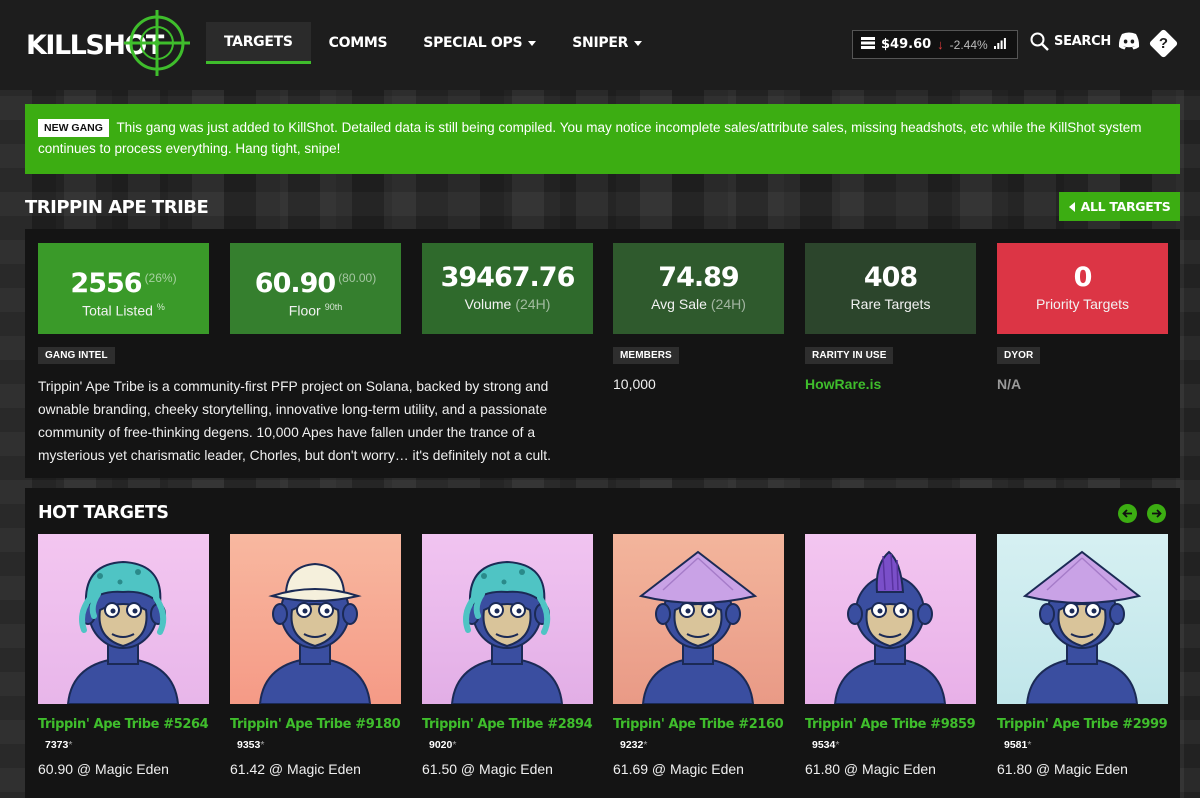 This screenshot has height=798, width=1200. I want to click on all-targets-button: ALL TARGETS, so click(1119, 206).